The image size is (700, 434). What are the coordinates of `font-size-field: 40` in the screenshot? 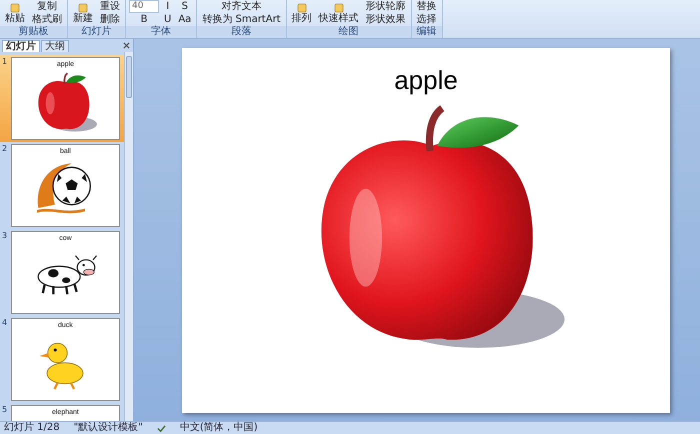 It's located at (144, 6).